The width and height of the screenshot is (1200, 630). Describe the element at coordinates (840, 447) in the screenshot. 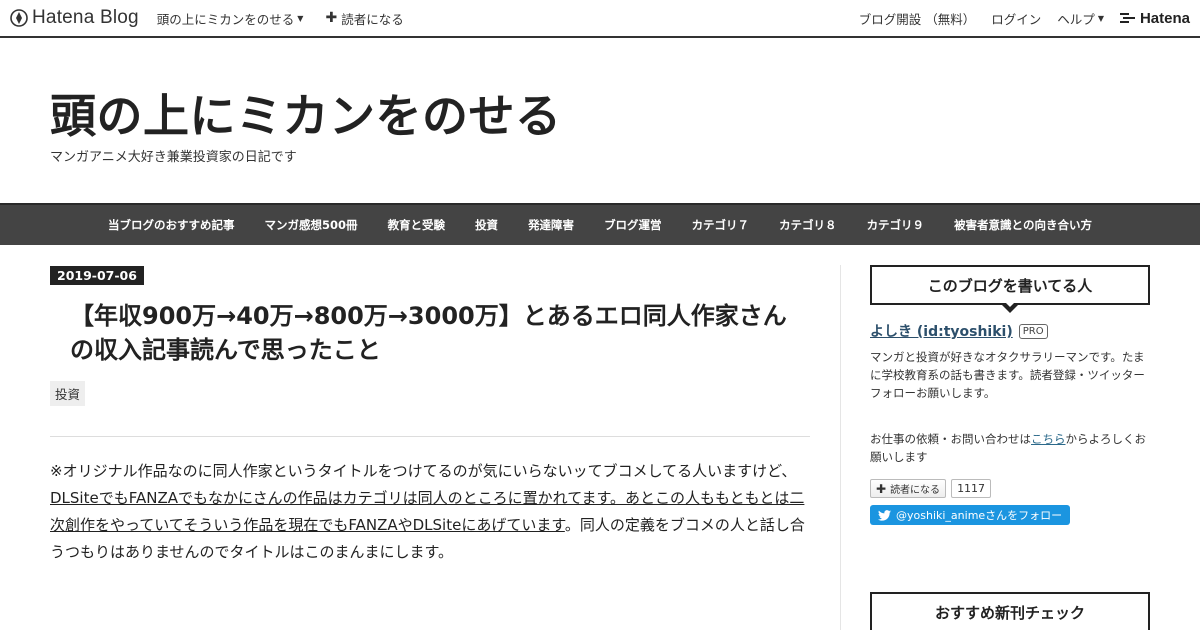

I see `column-divider` at that location.